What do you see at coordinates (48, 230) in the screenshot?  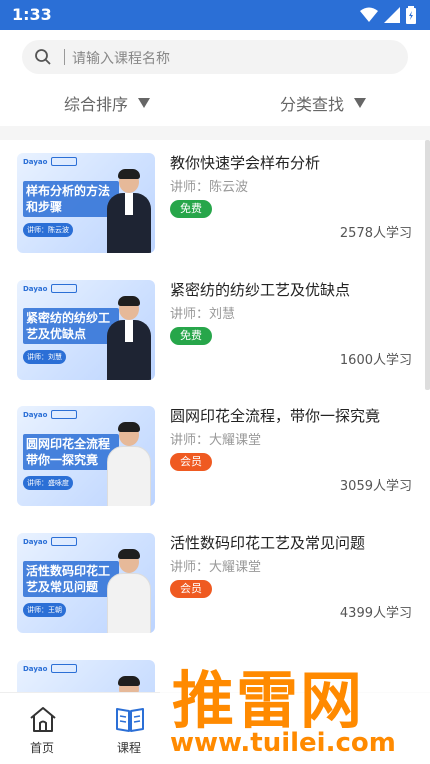 I see `thumb-speaker: 讲师：陈云波` at bounding box center [48, 230].